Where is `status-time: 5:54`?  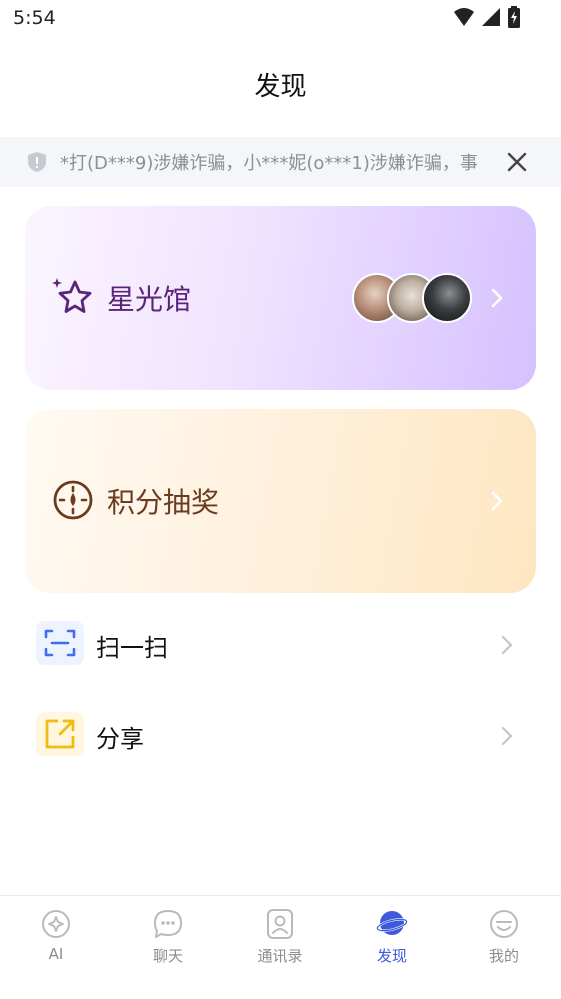 status-time: 5:54 is located at coordinates (34, 18).